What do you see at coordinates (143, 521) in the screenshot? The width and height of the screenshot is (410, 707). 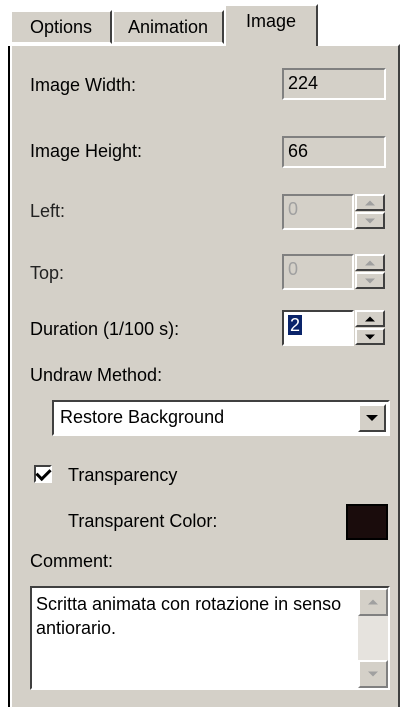 I see `transparent-color-label: Transparent Color:` at bounding box center [143, 521].